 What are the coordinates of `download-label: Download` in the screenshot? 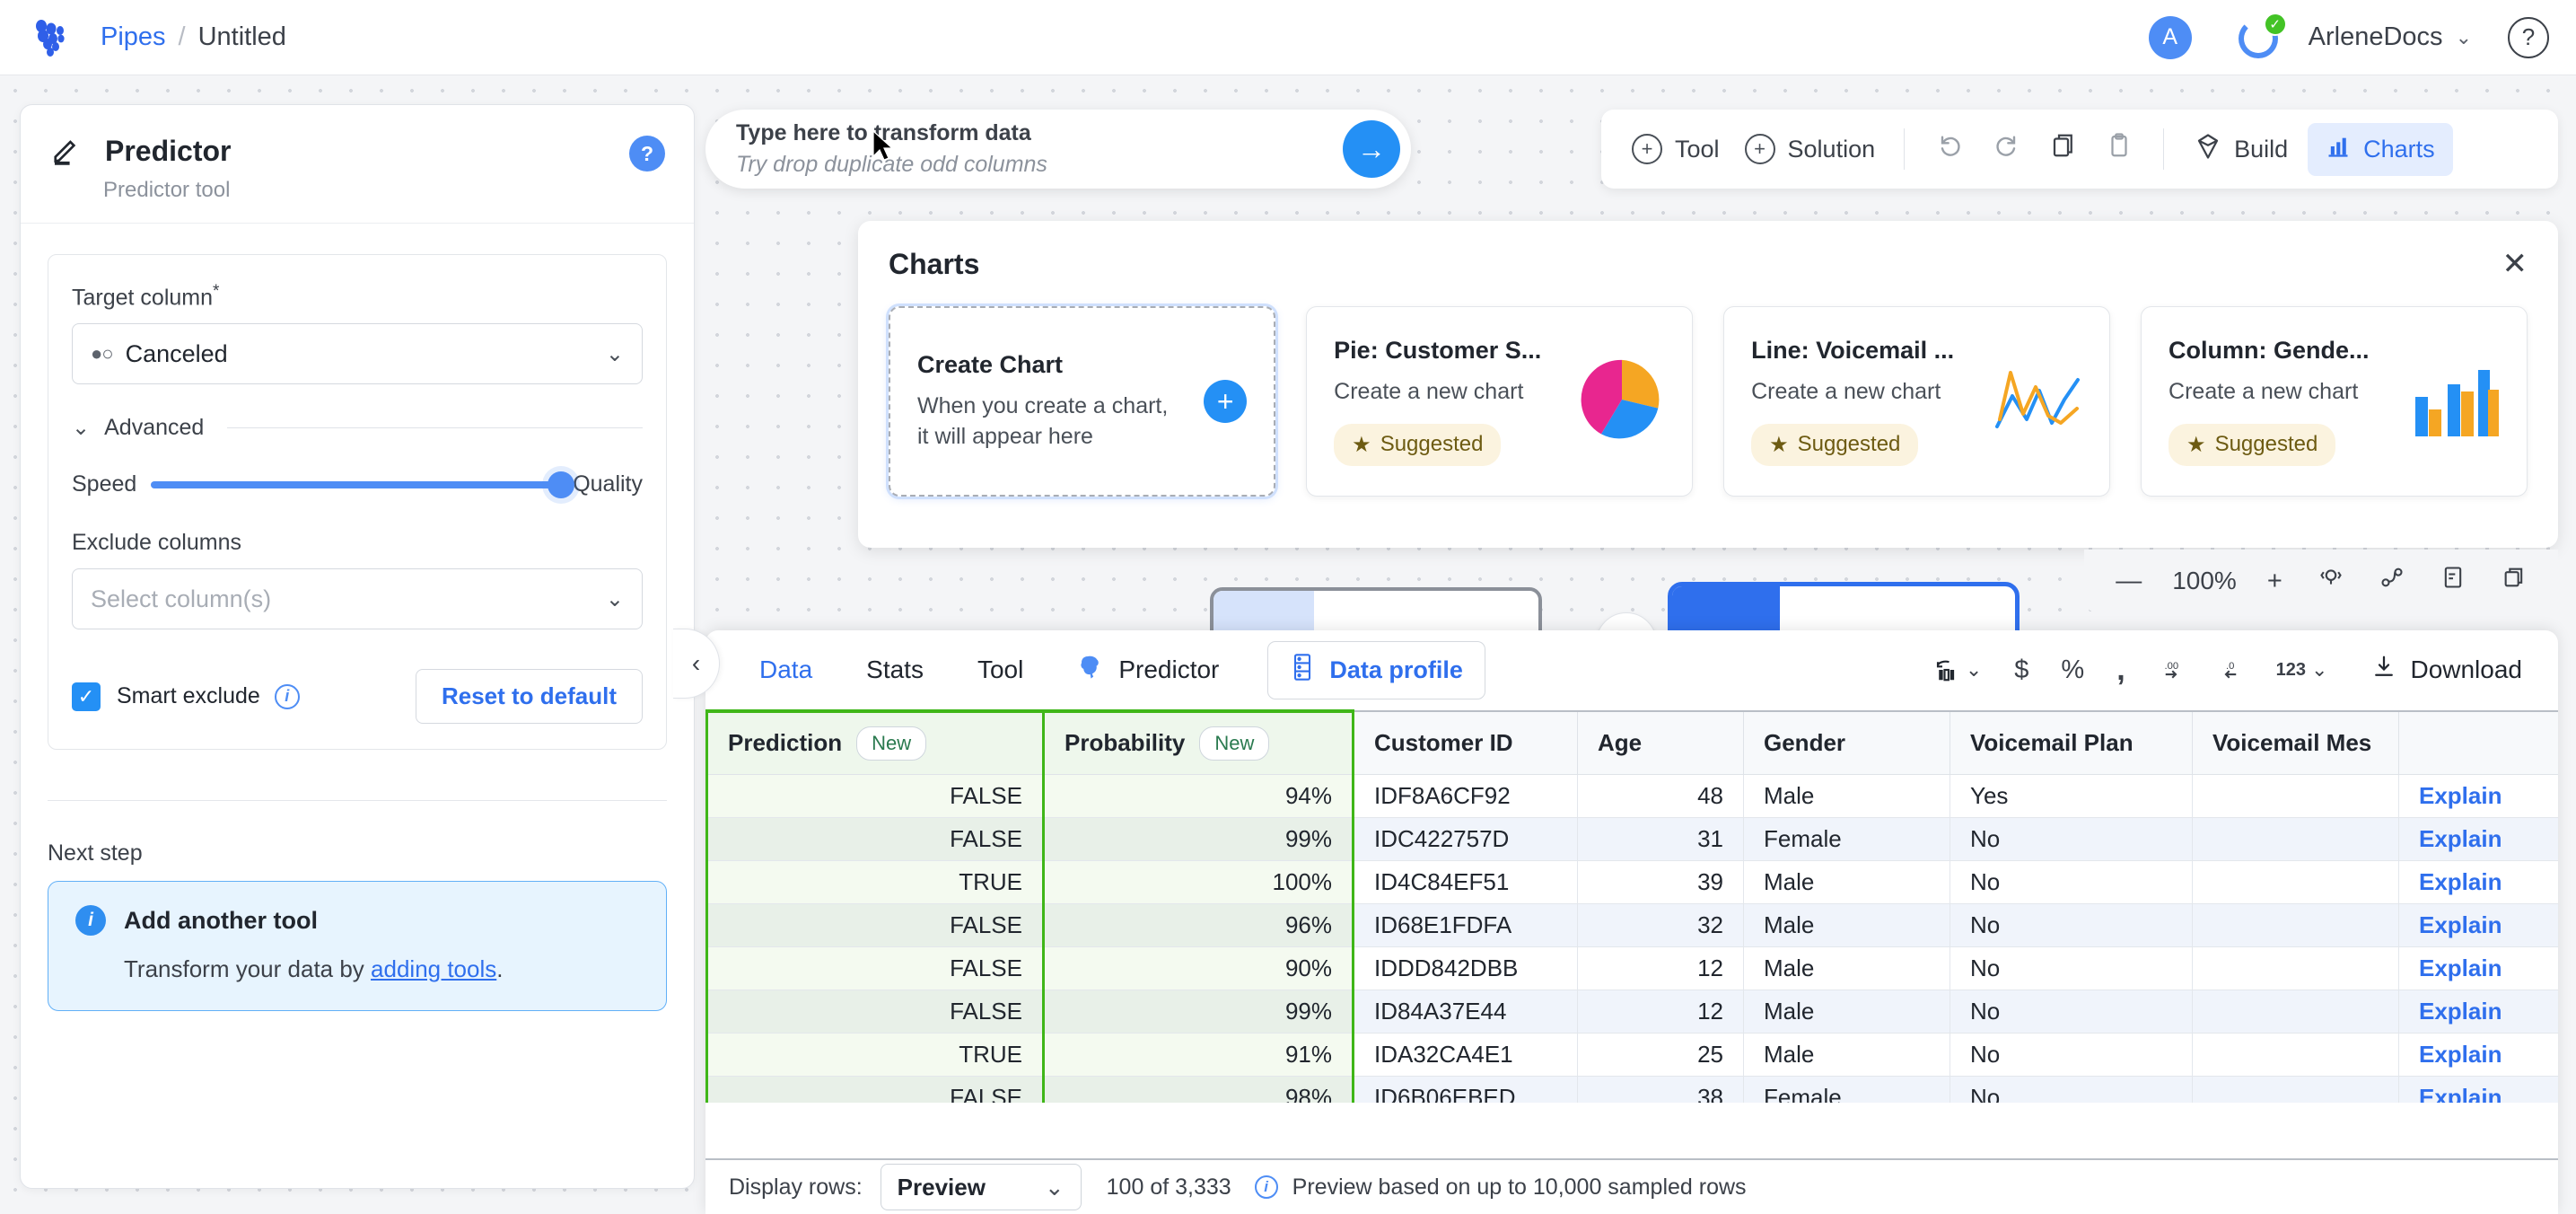 It's located at (2466, 669).